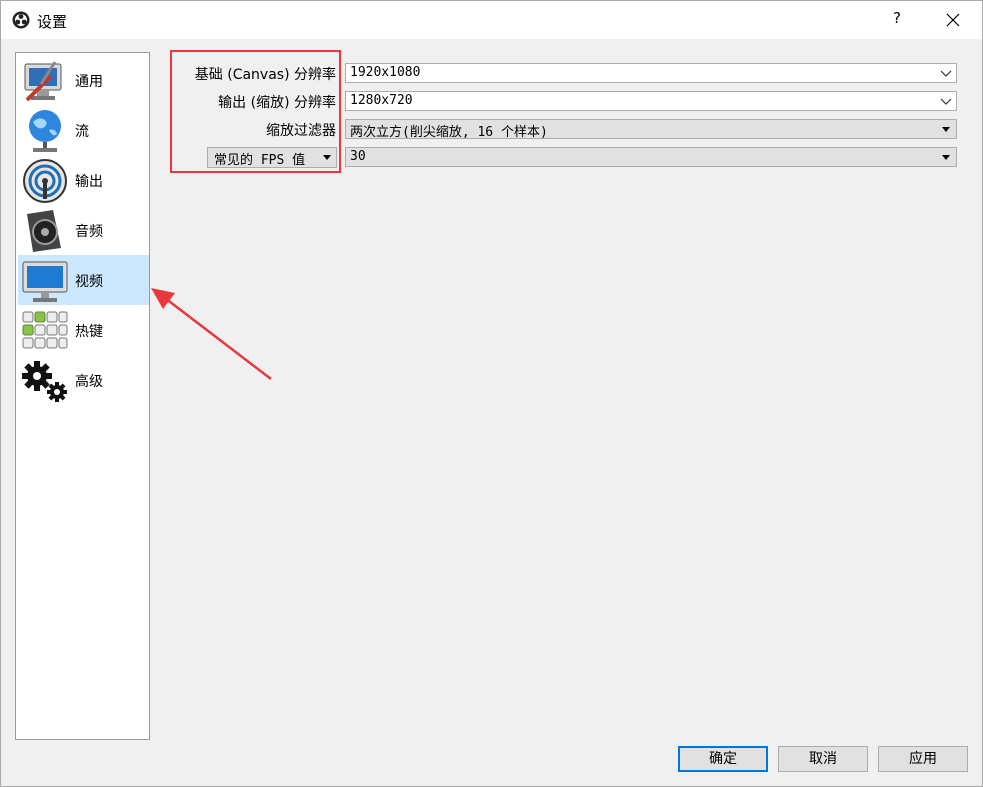  What do you see at coordinates (897, 20) in the screenshot?
I see `help-button: ?` at bounding box center [897, 20].